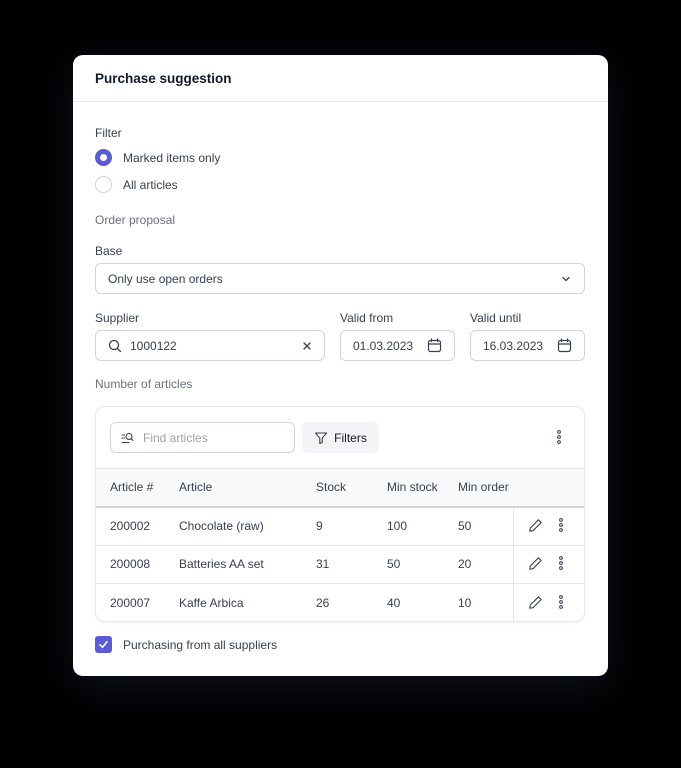 The image size is (681, 768). What do you see at coordinates (340, 78) in the screenshot?
I see `dialog-header: Purchase suggestion` at bounding box center [340, 78].